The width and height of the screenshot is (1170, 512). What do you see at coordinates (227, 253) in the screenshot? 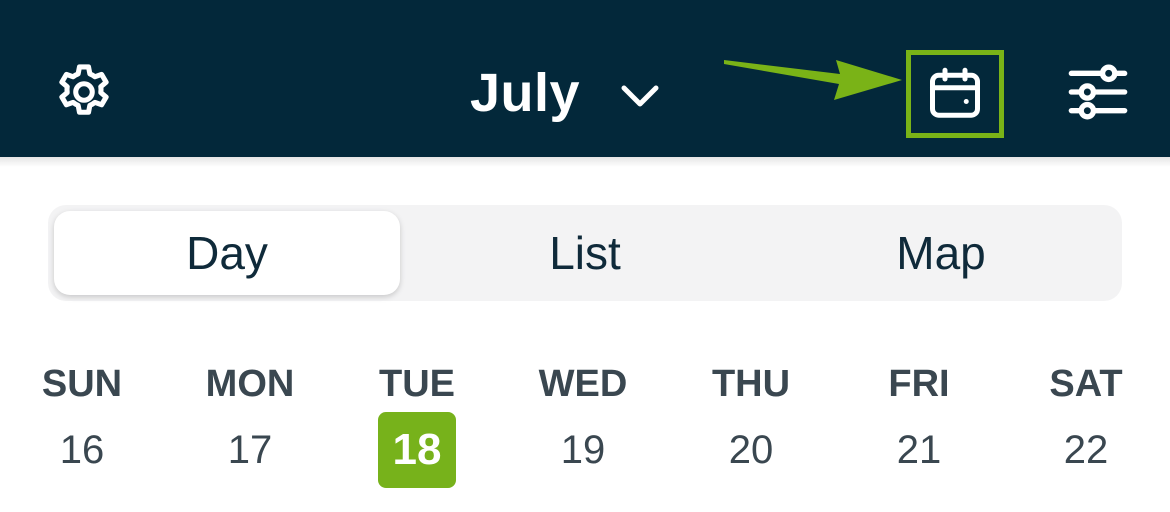
I see `tab-day: Day` at bounding box center [227, 253].